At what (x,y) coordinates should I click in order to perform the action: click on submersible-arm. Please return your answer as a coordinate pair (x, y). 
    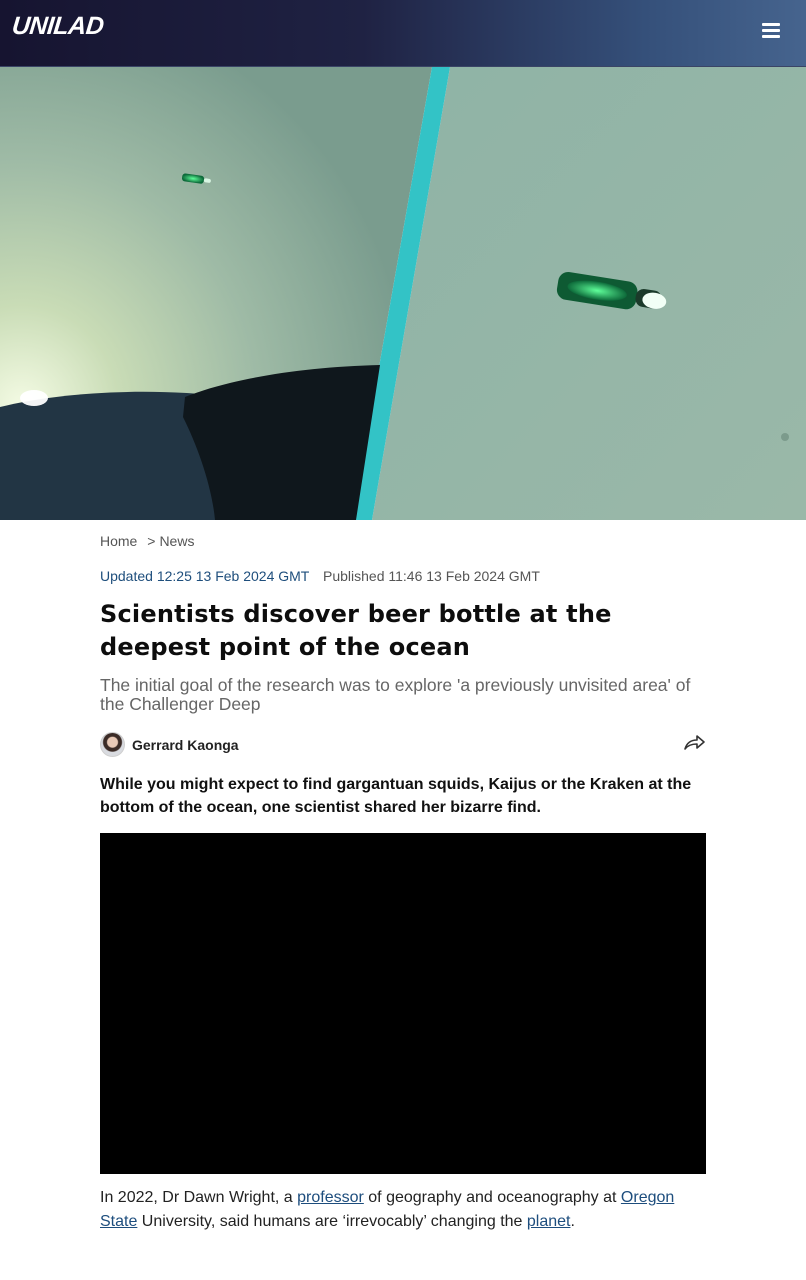
    Looking at the image, I should click on (281, 442).